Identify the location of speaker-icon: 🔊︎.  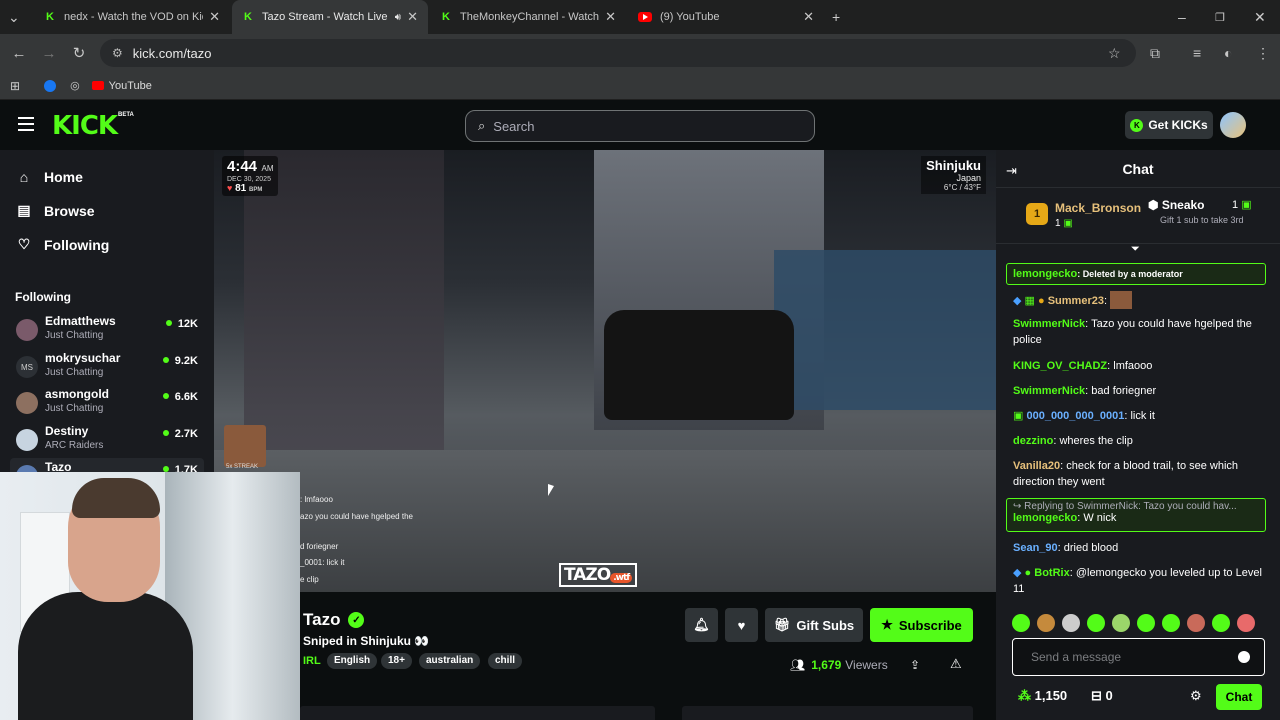
(398, 17).